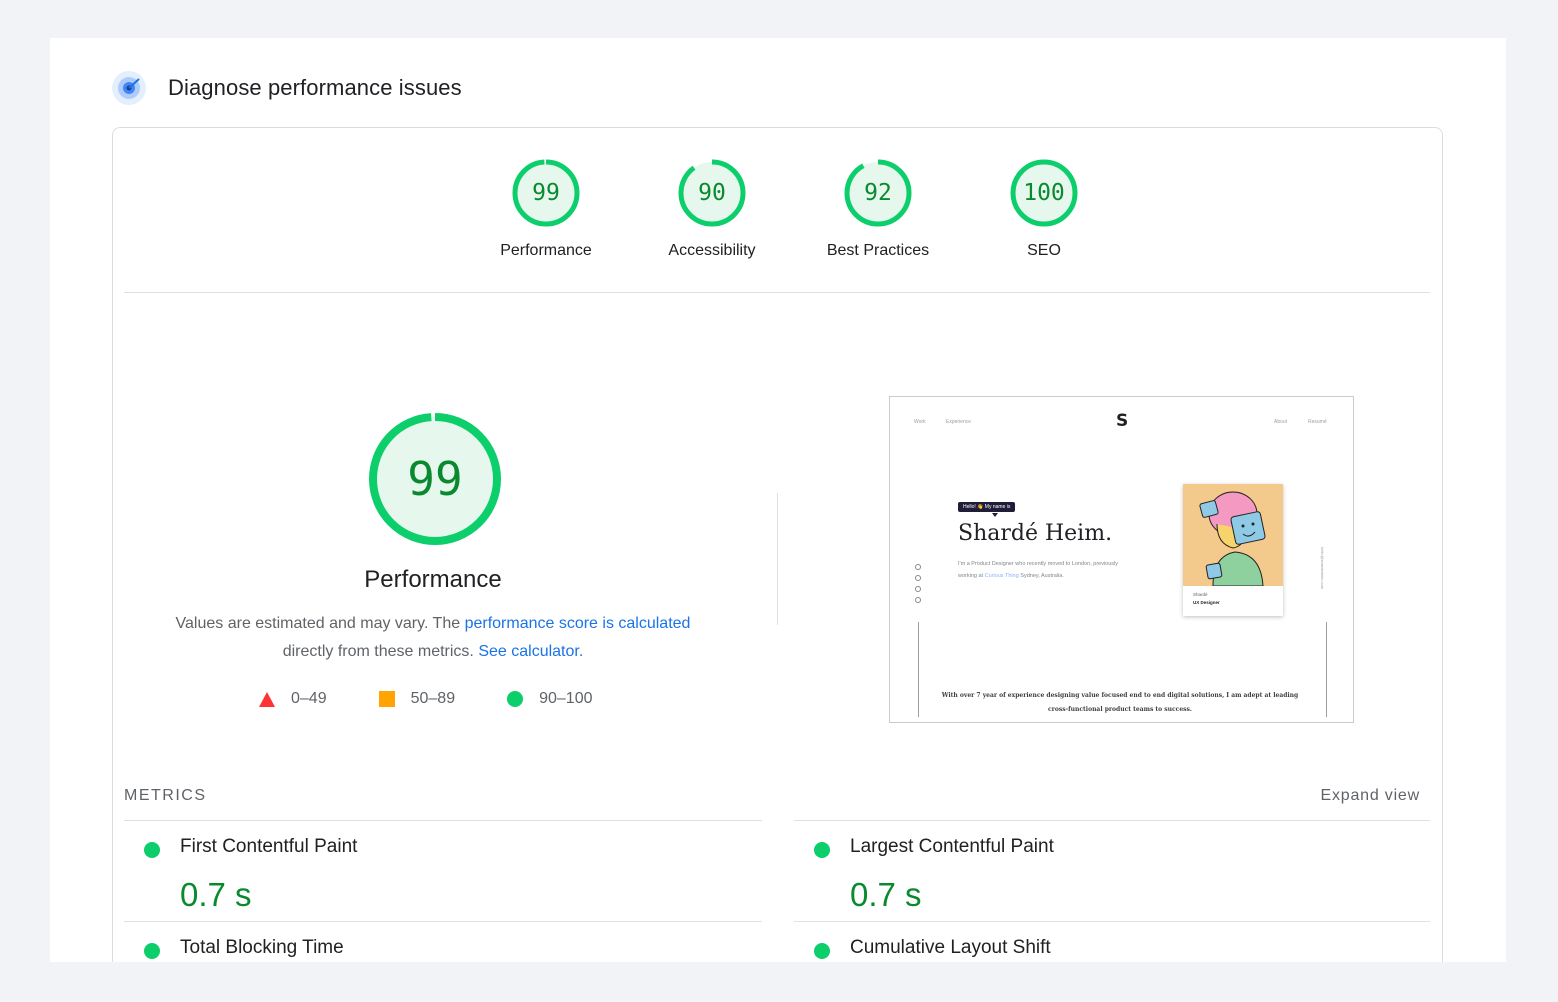 Image resolution: width=1558 pixels, height=1002 pixels. I want to click on section-header: Diagnose performance issues, so click(287, 88).